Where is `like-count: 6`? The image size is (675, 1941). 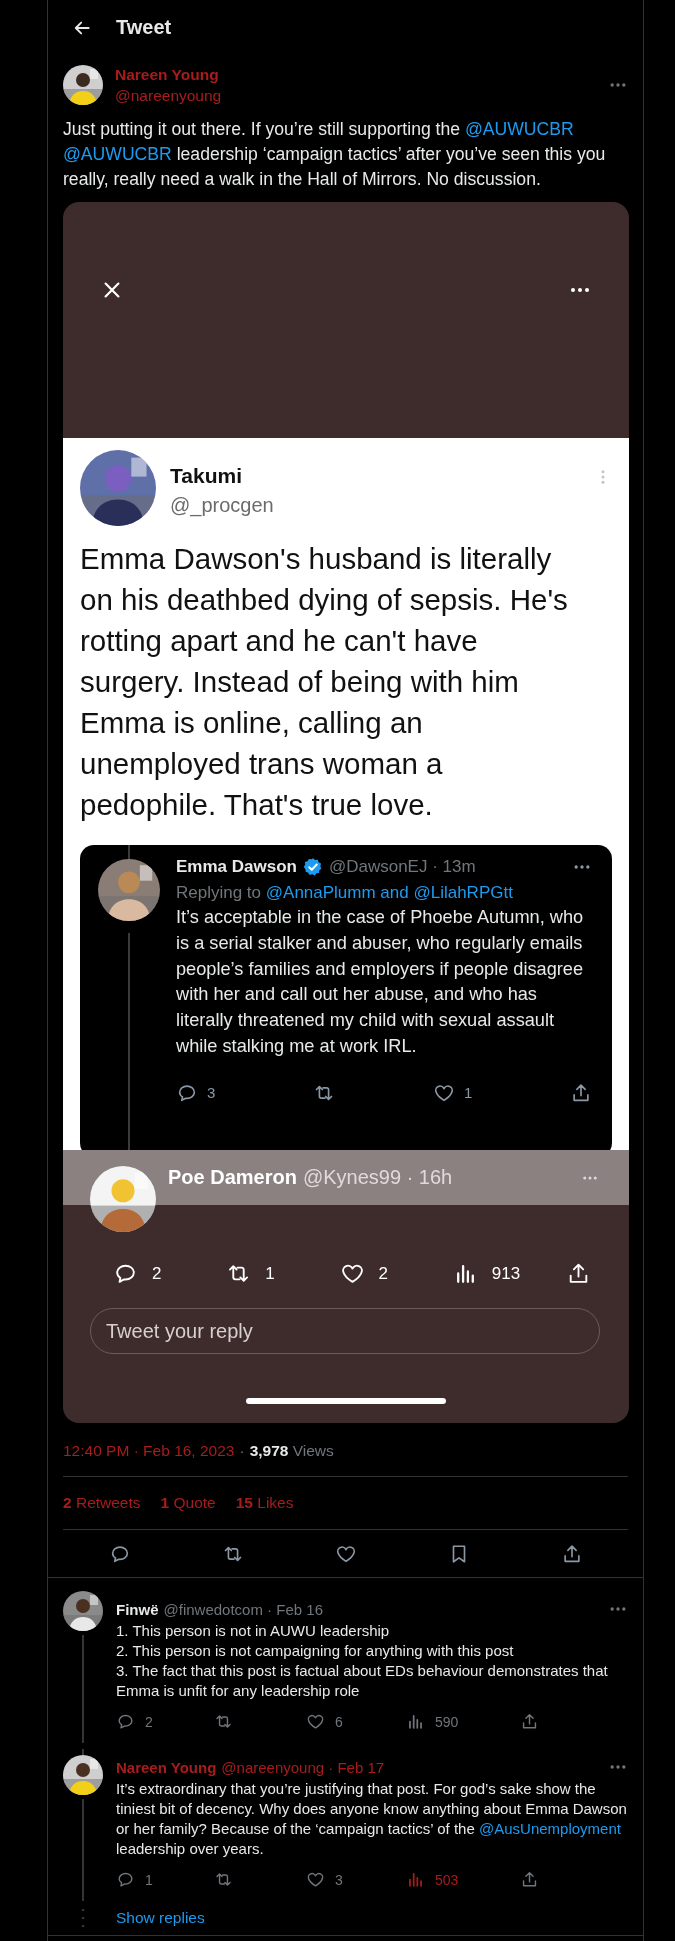 like-count: 6 is located at coordinates (339, 1721).